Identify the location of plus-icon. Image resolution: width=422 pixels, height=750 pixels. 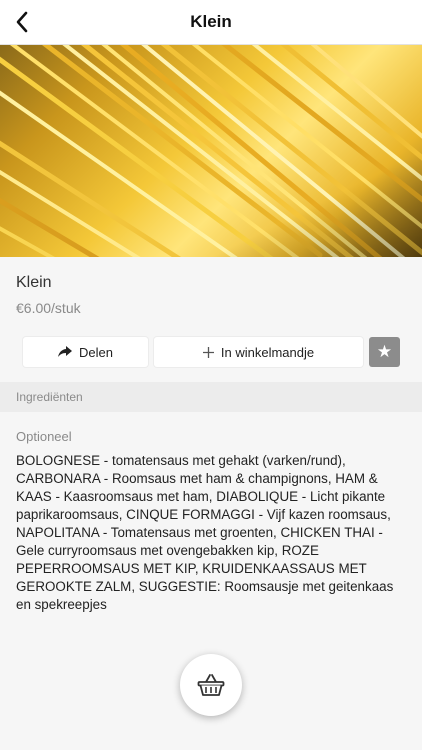
(208, 352).